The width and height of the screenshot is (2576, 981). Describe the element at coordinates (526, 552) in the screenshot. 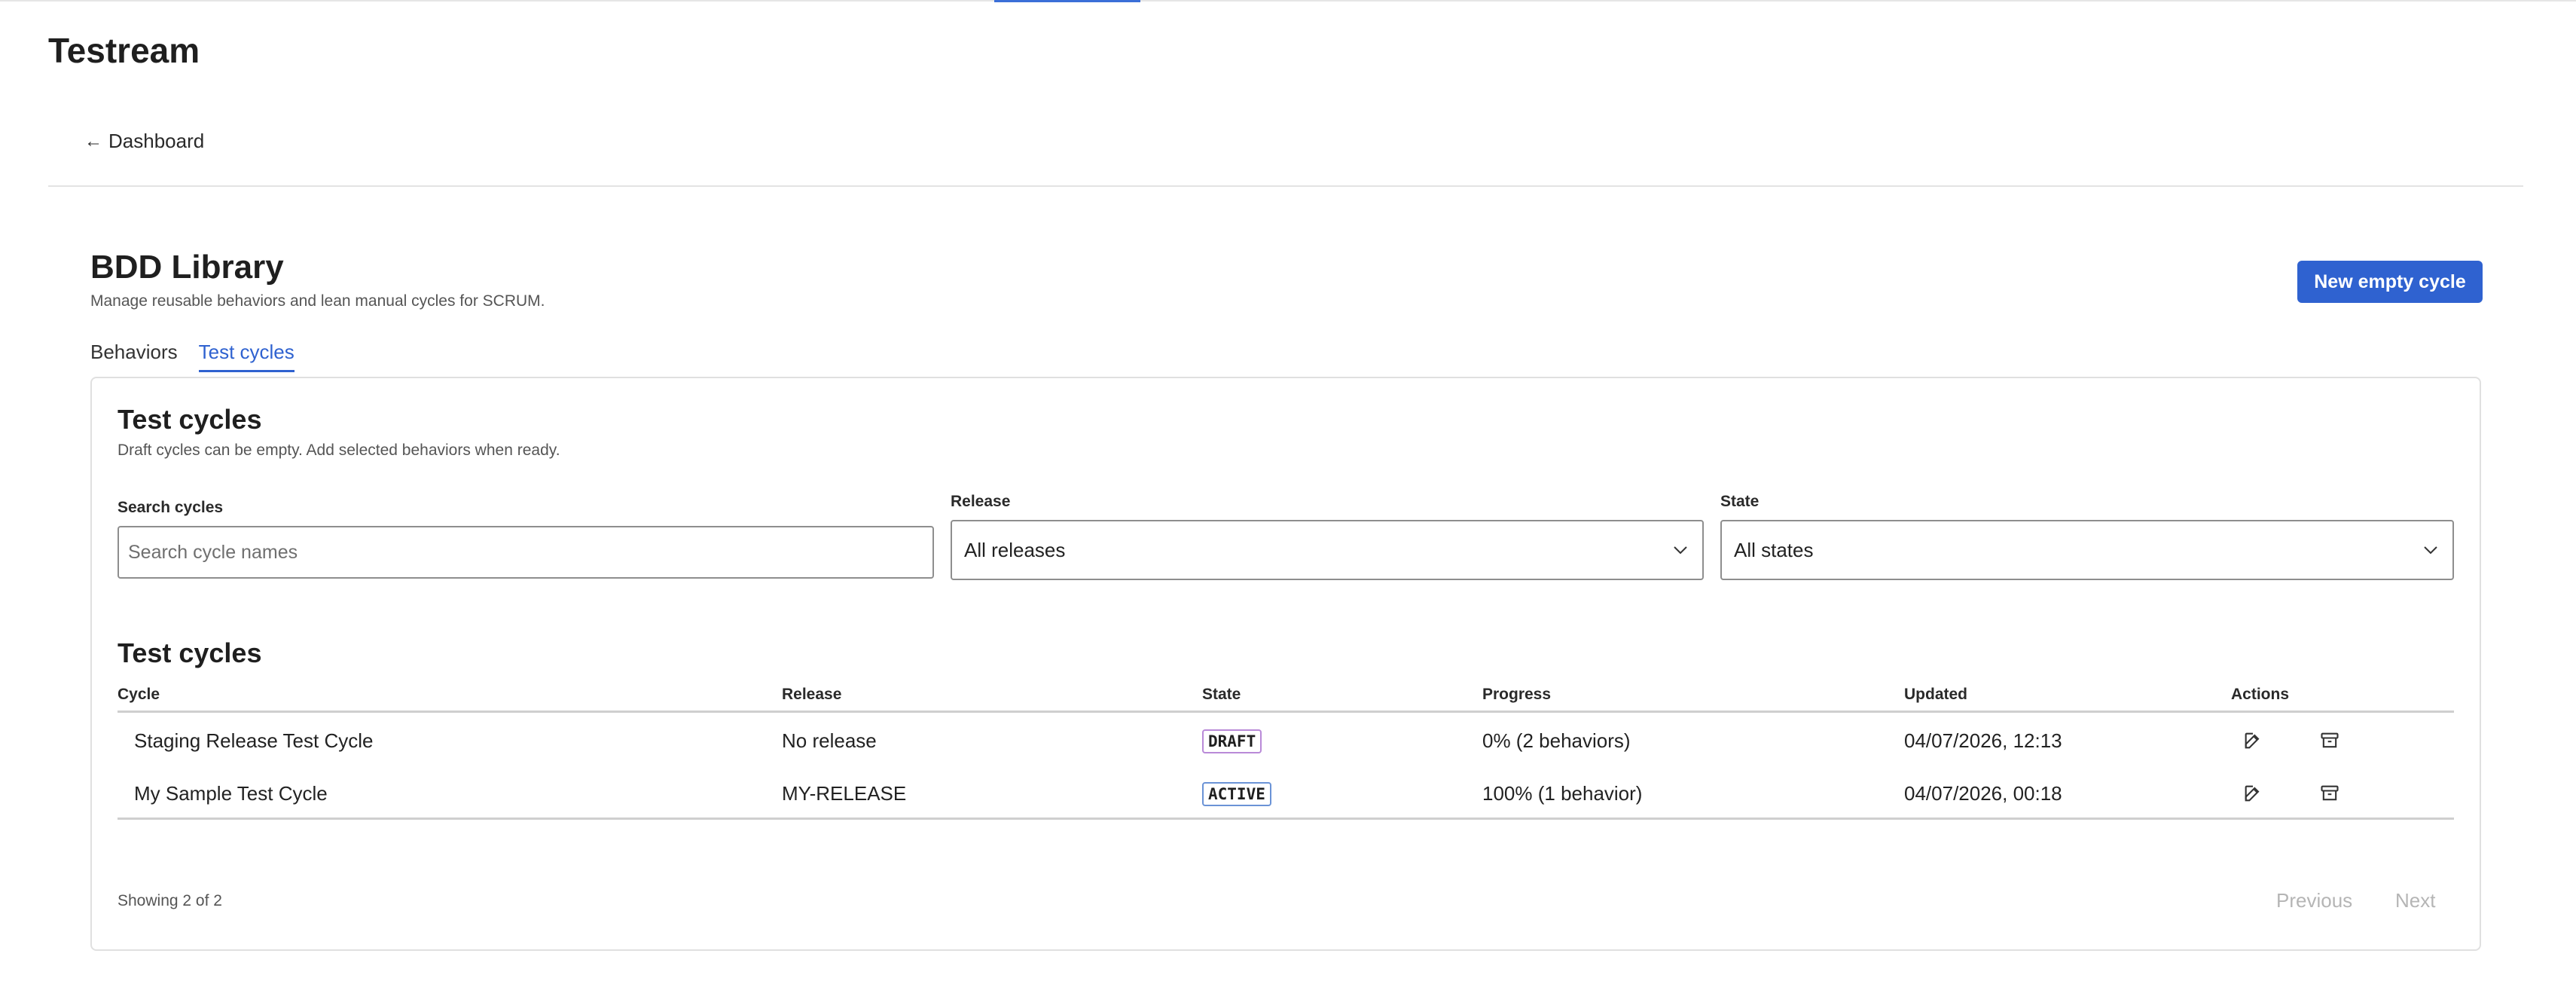

I see `search-input` at that location.